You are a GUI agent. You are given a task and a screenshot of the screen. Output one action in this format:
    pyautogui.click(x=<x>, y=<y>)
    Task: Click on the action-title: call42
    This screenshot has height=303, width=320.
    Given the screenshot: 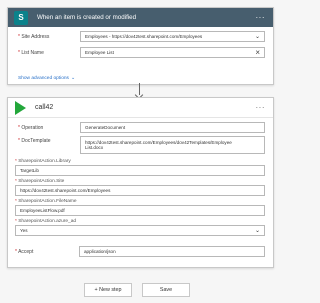 What is the action you would take?
    pyautogui.click(x=44, y=107)
    